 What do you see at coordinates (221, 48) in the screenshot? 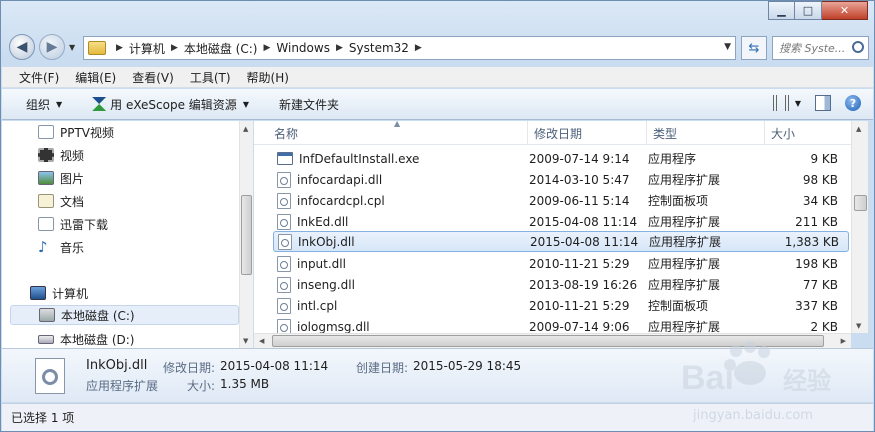
I see `breadcrumb-c-drive: 本地磁盘 (C:)` at bounding box center [221, 48].